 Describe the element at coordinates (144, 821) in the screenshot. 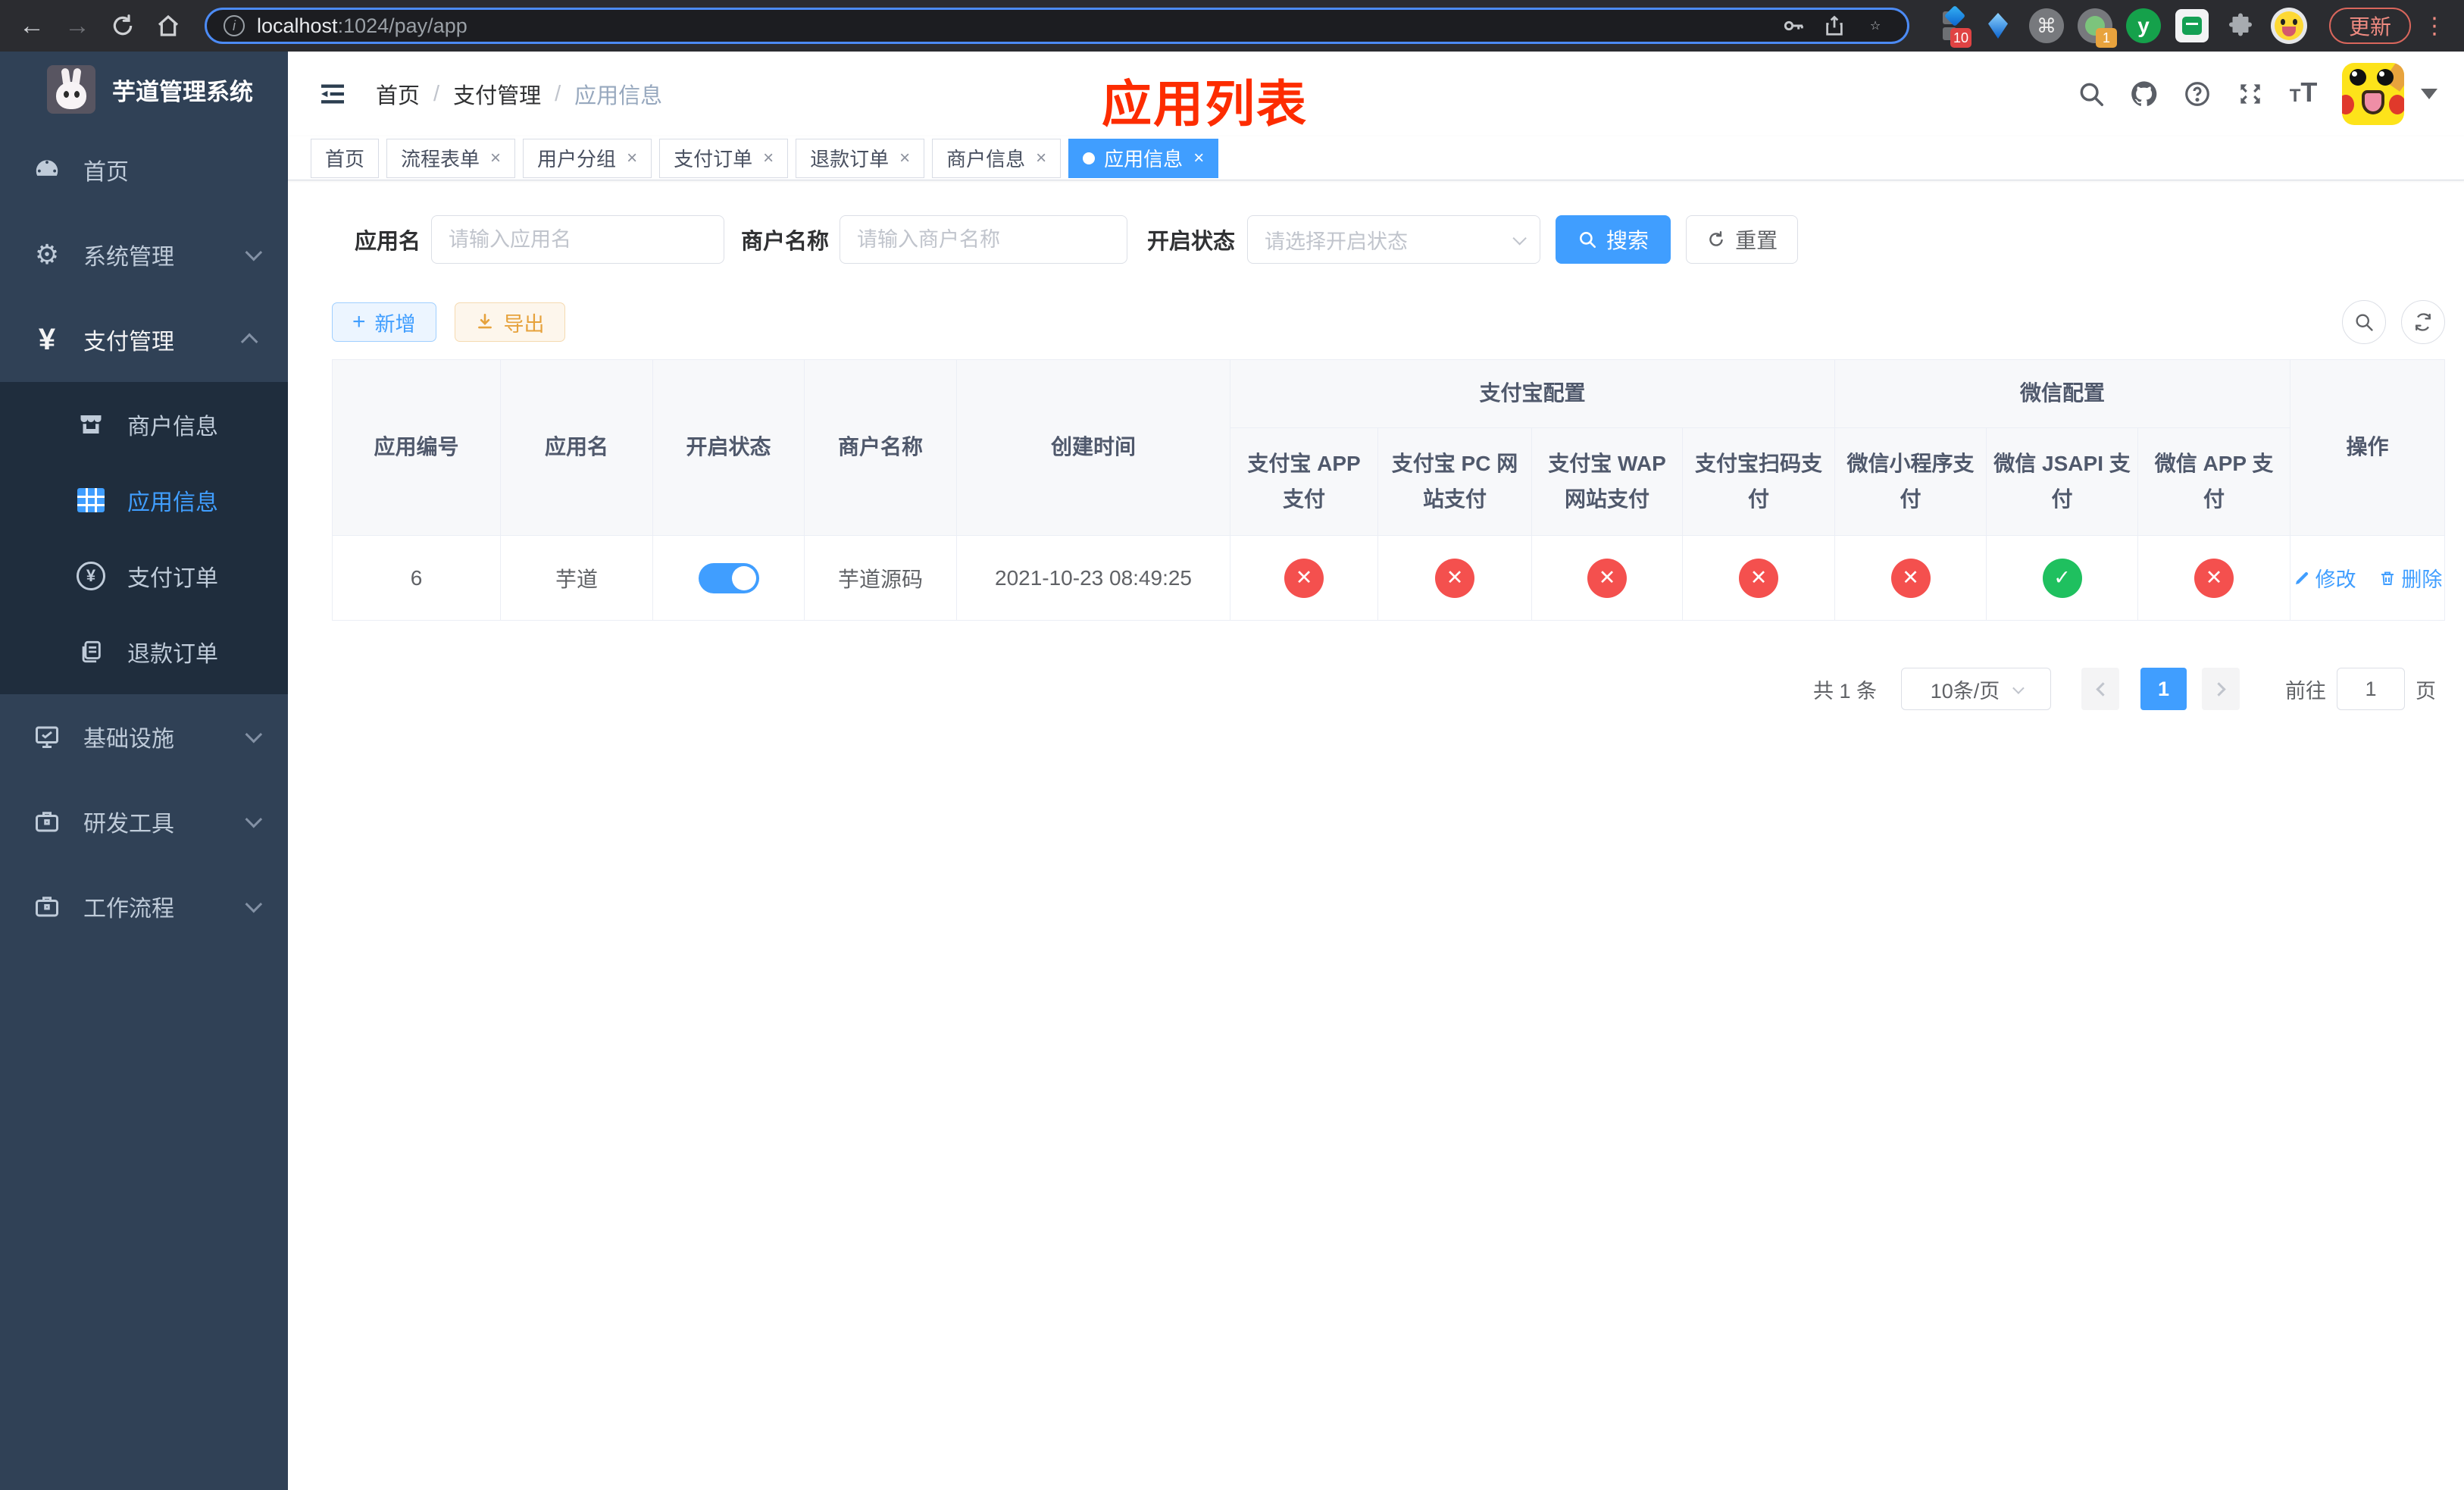

I see `sidebar-item-dev-tools: 研发工具` at that location.